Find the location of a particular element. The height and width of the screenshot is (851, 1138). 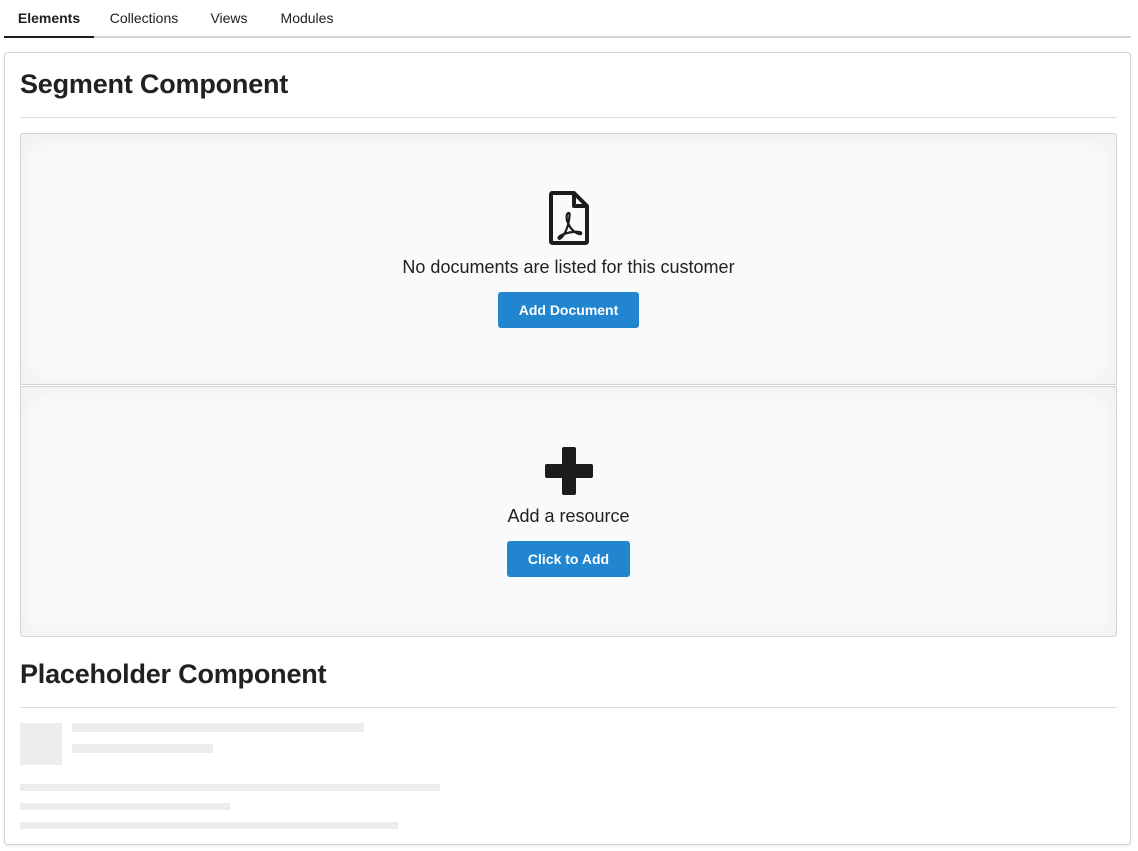

resource-message: Add a resource is located at coordinates (568, 515).